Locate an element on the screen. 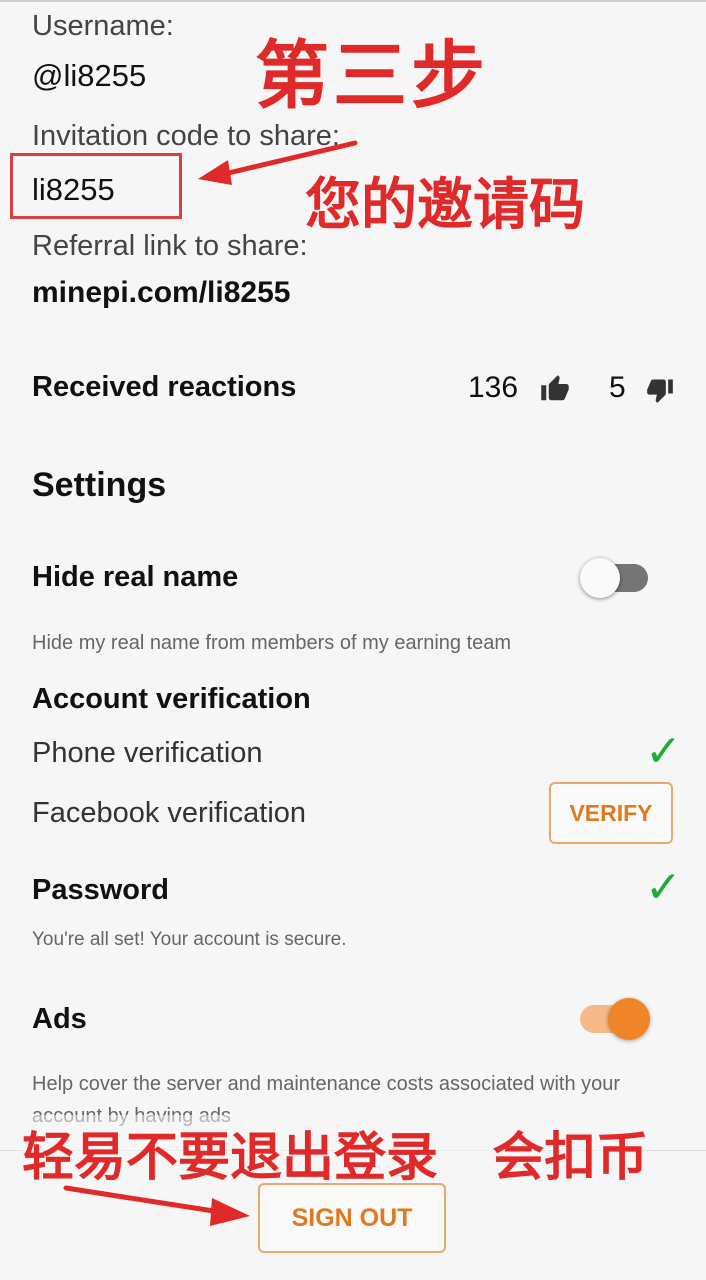  phone-verification-label: Phone verification is located at coordinates (147, 753).